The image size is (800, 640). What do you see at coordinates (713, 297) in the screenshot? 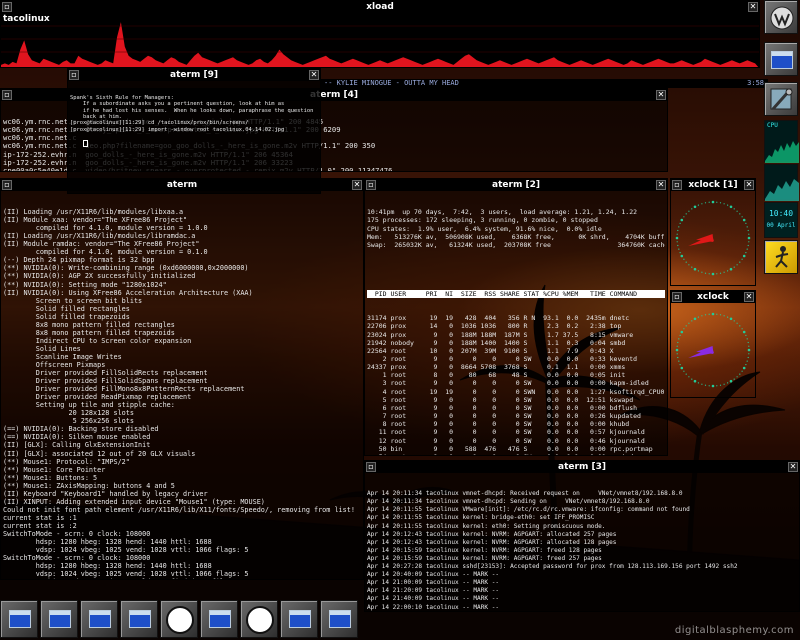
I see `xclock-2-titlebar: ▫ xclock ✕` at bounding box center [713, 297].